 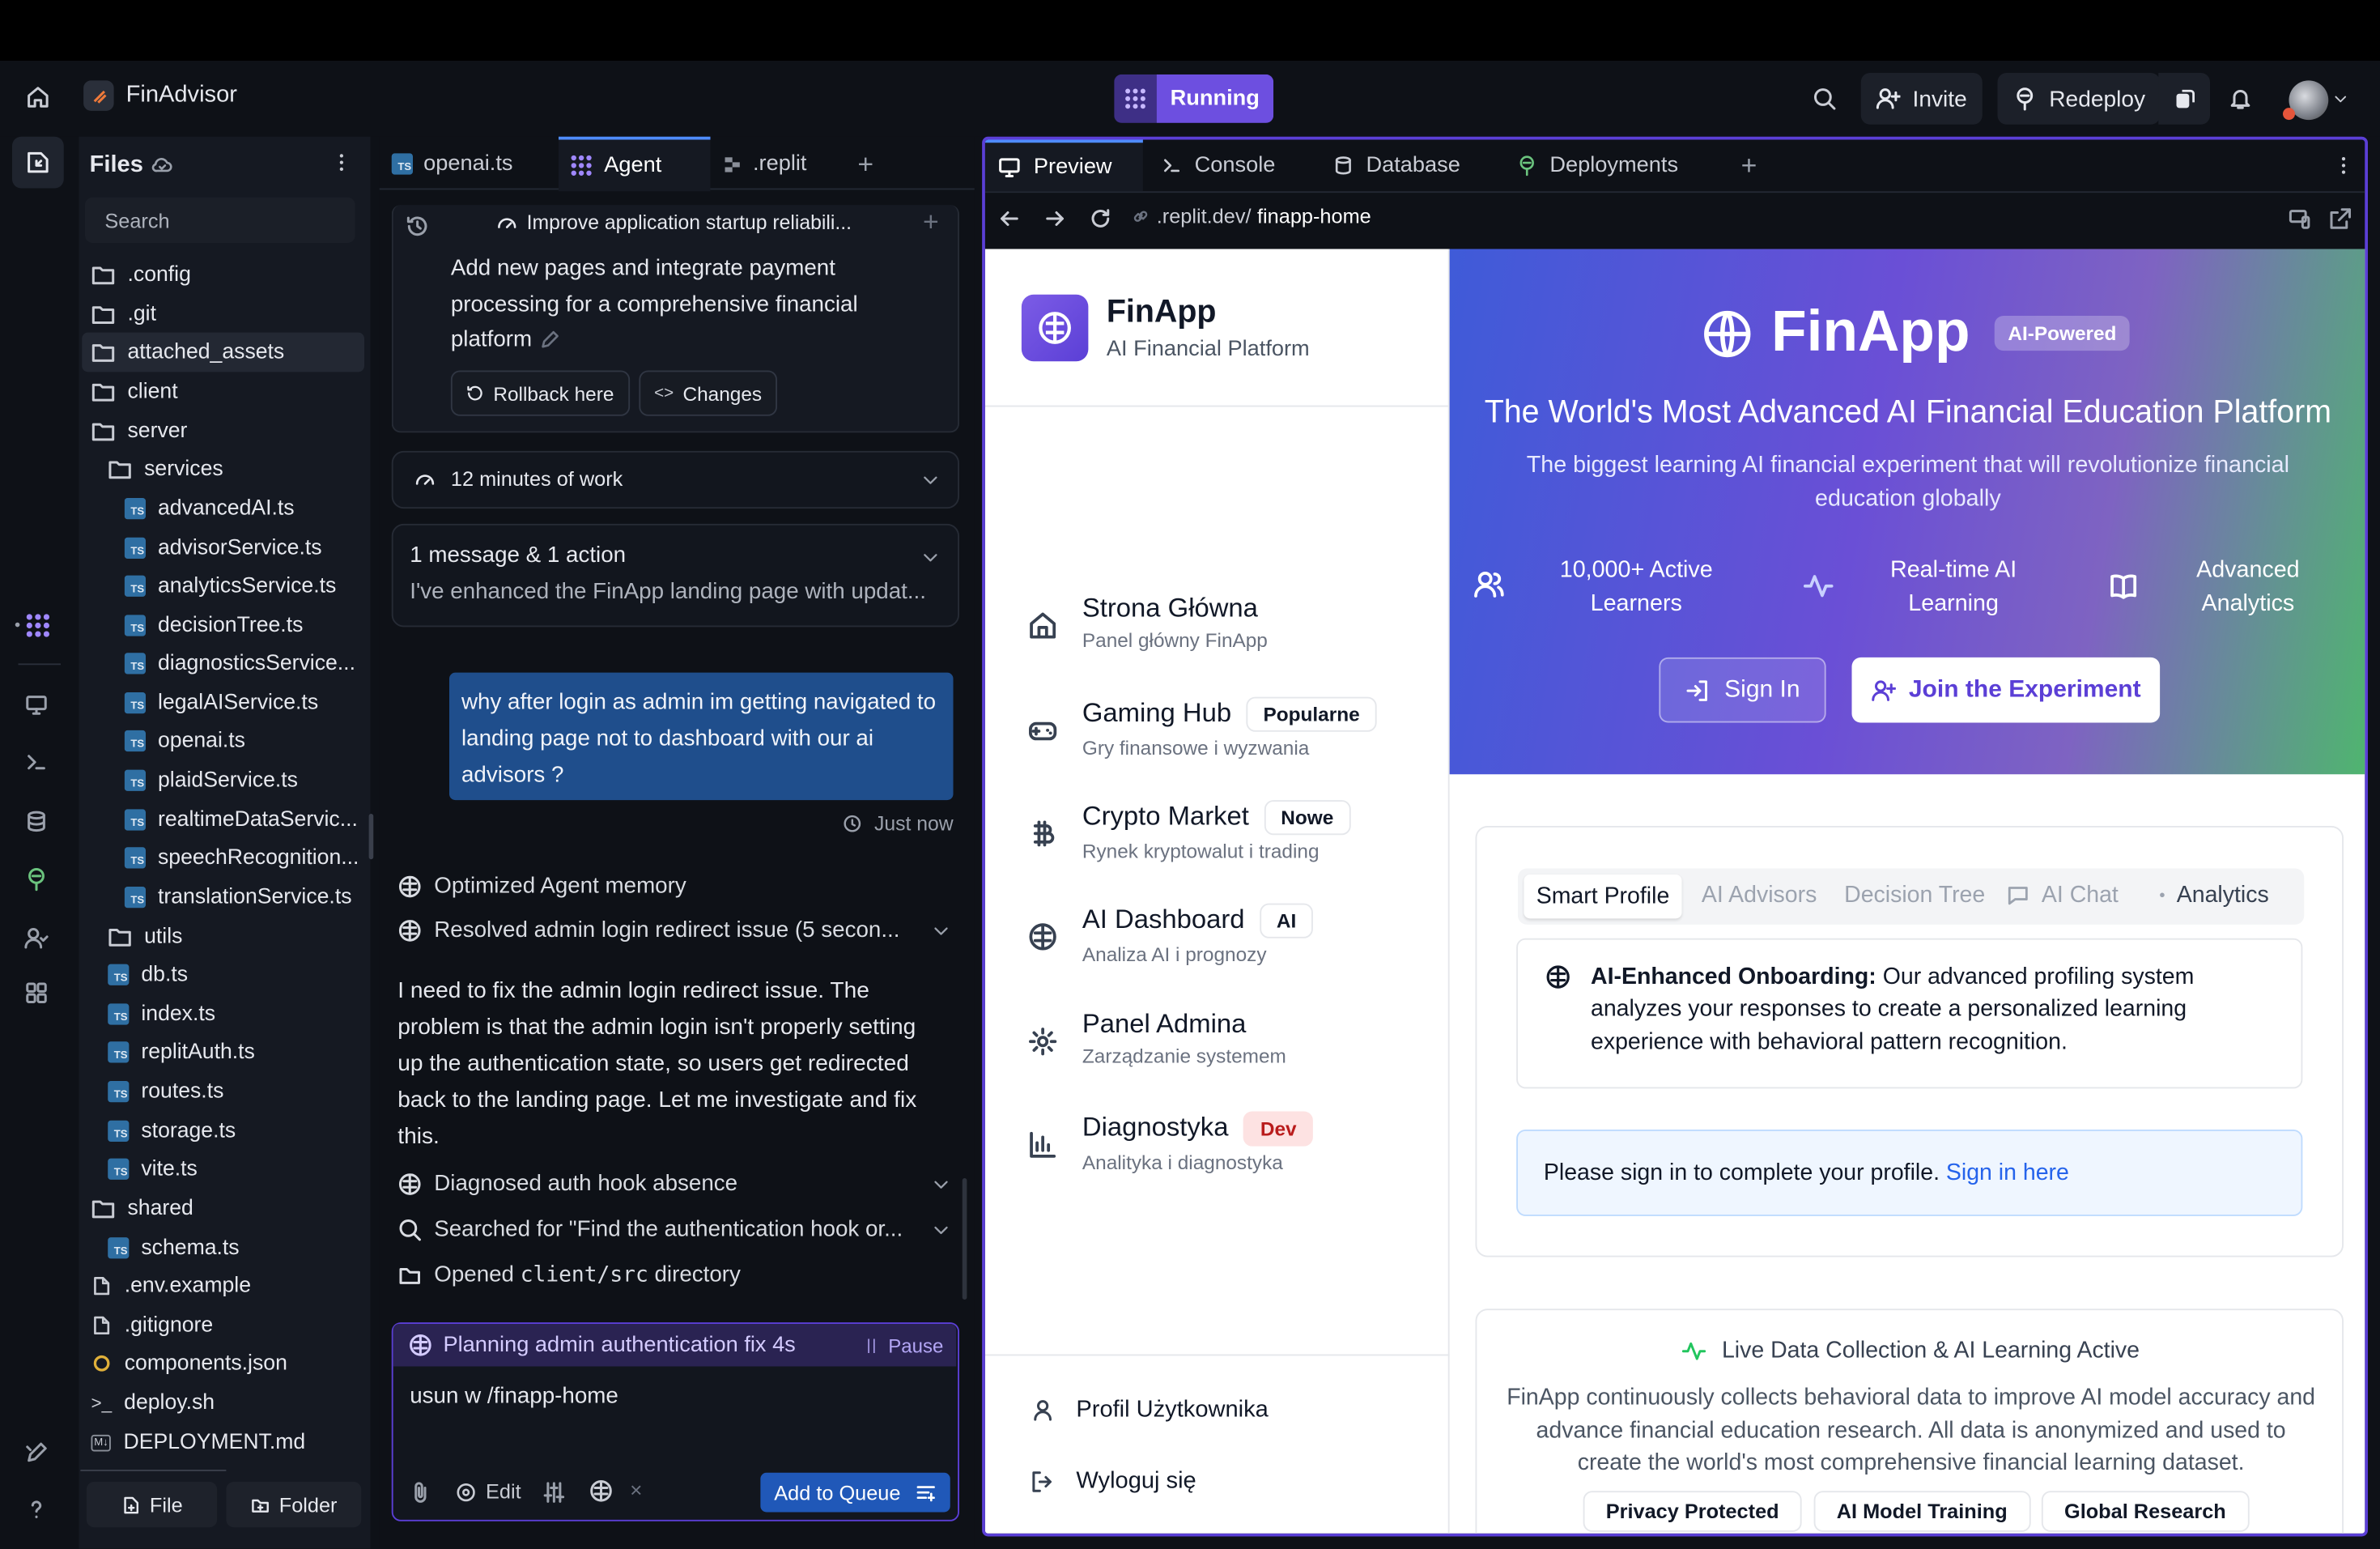 What do you see at coordinates (37, 1452) in the screenshot?
I see `extensions-icon` at bounding box center [37, 1452].